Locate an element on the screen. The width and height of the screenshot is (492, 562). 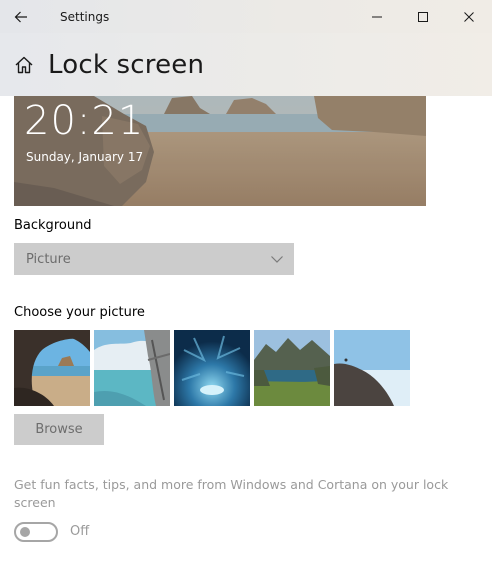
page-title: Lock screen is located at coordinates (126, 64).